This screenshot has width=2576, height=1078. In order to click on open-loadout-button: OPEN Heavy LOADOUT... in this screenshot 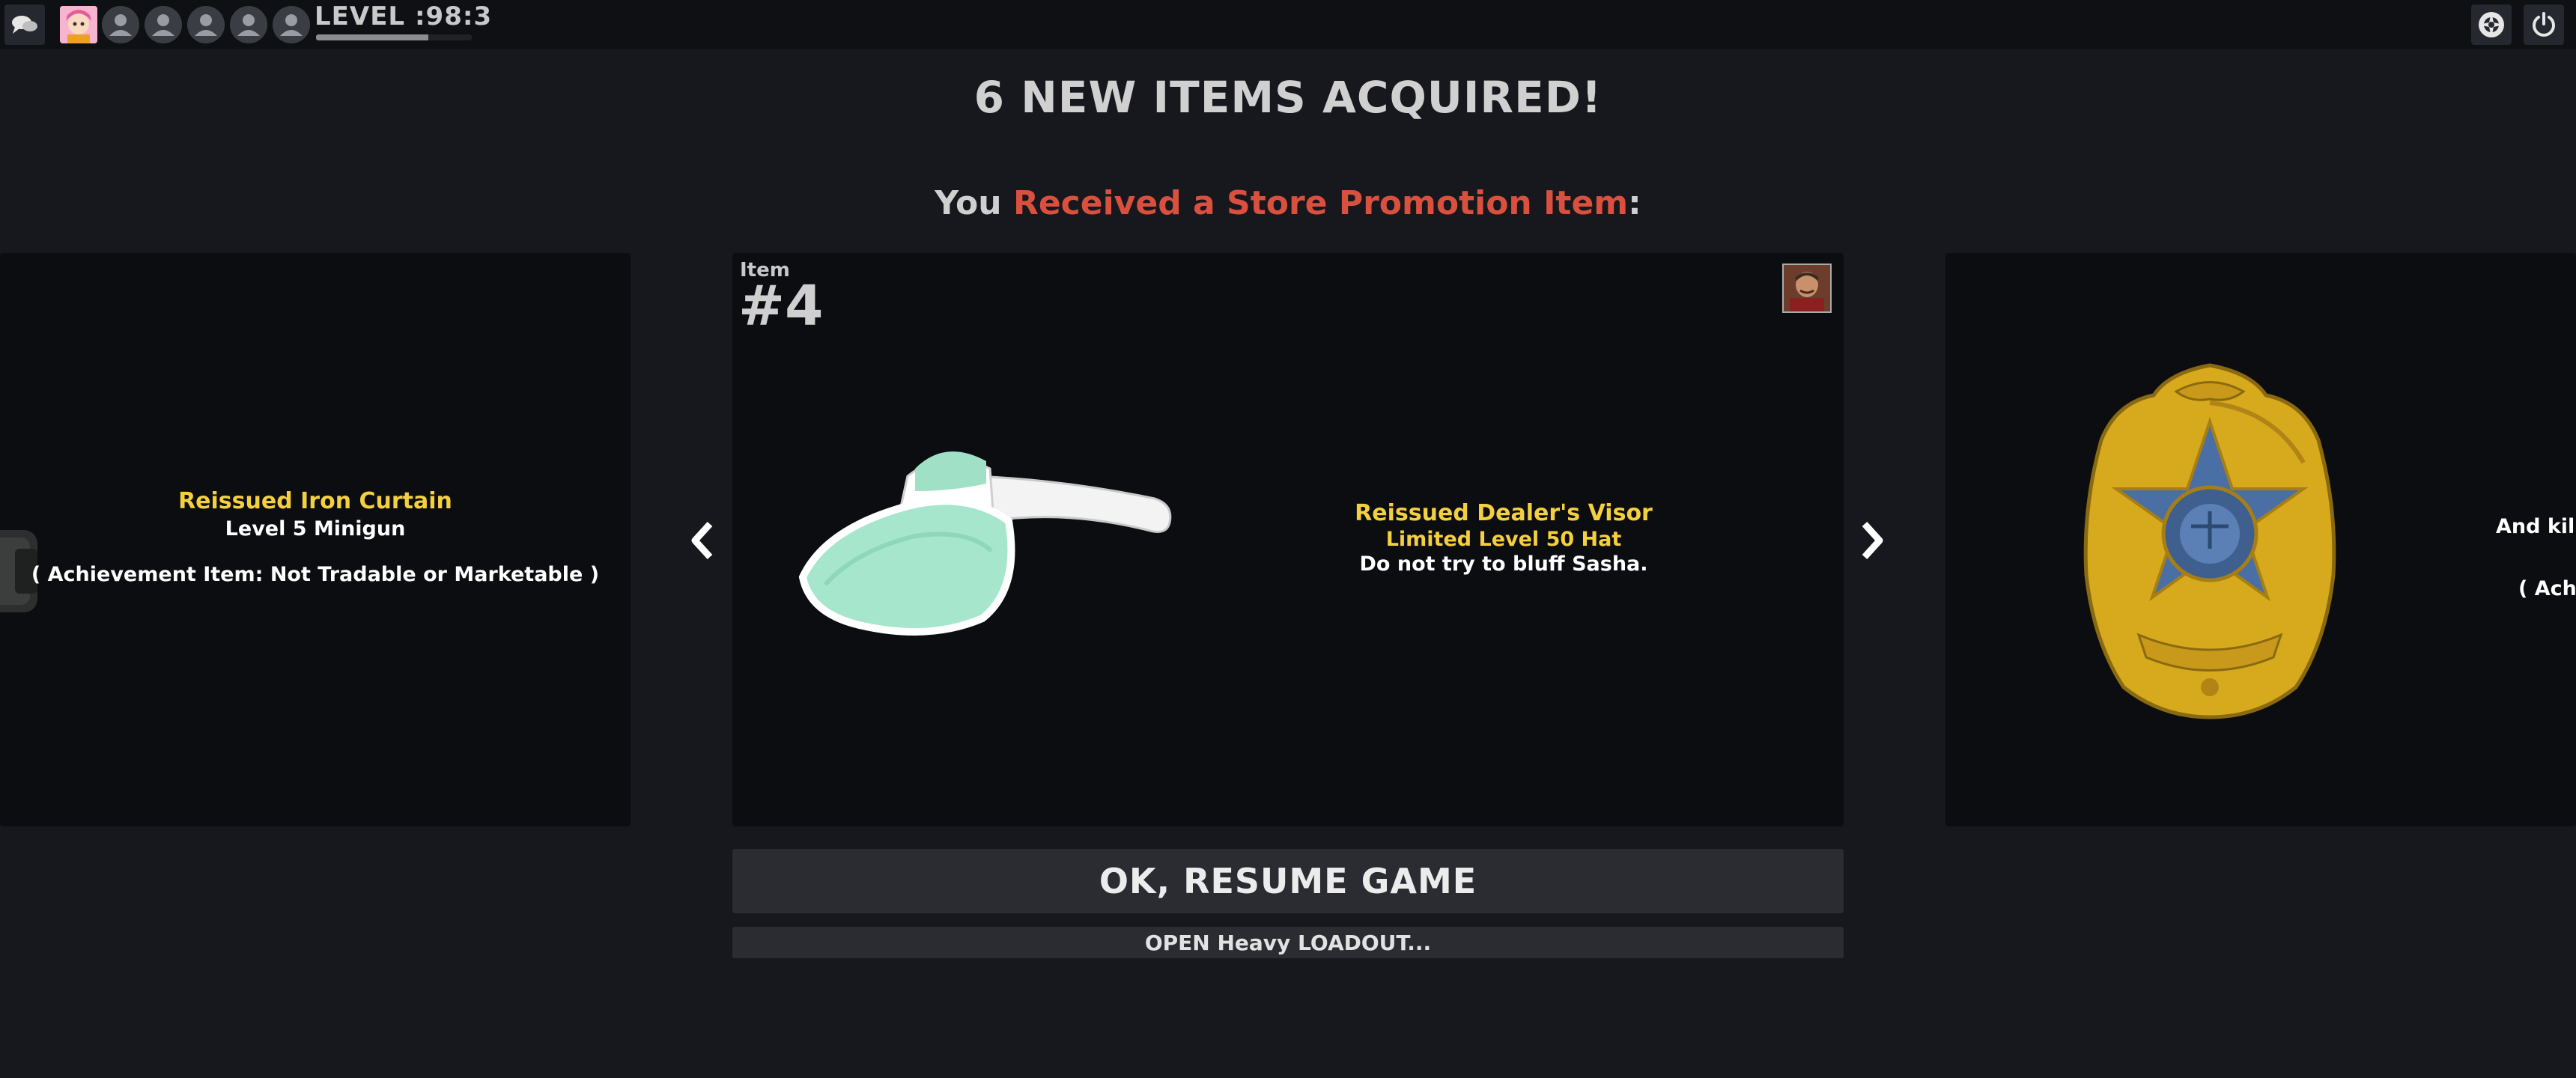, I will do `click(1288, 942)`.